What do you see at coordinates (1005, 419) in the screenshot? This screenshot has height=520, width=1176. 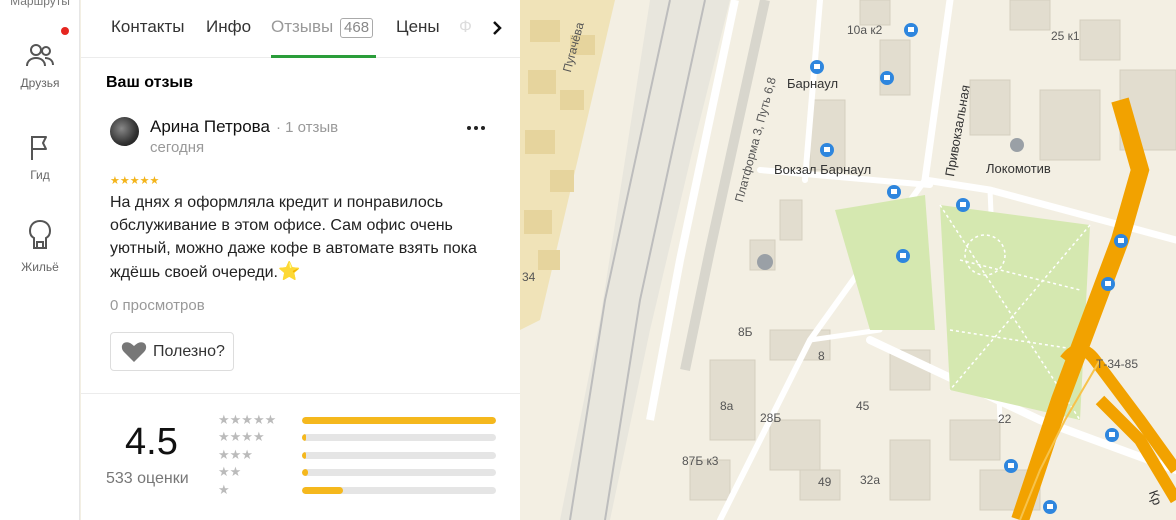 I see `map-label-22: 22` at bounding box center [1005, 419].